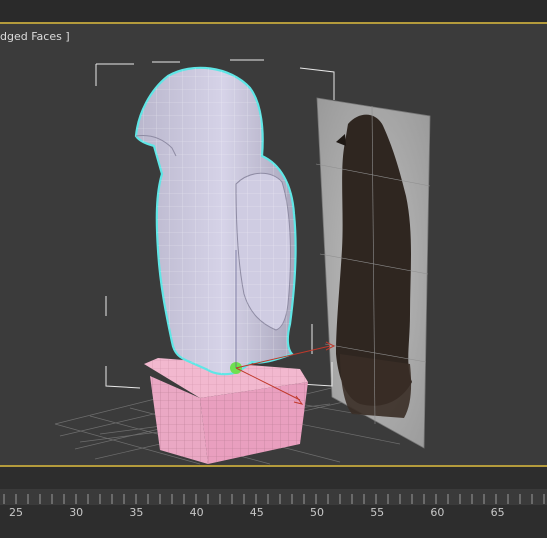 Image resolution: width=547 pixels, height=538 pixels. I want to click on timeline-frame-label: 55, so click(377, 512).